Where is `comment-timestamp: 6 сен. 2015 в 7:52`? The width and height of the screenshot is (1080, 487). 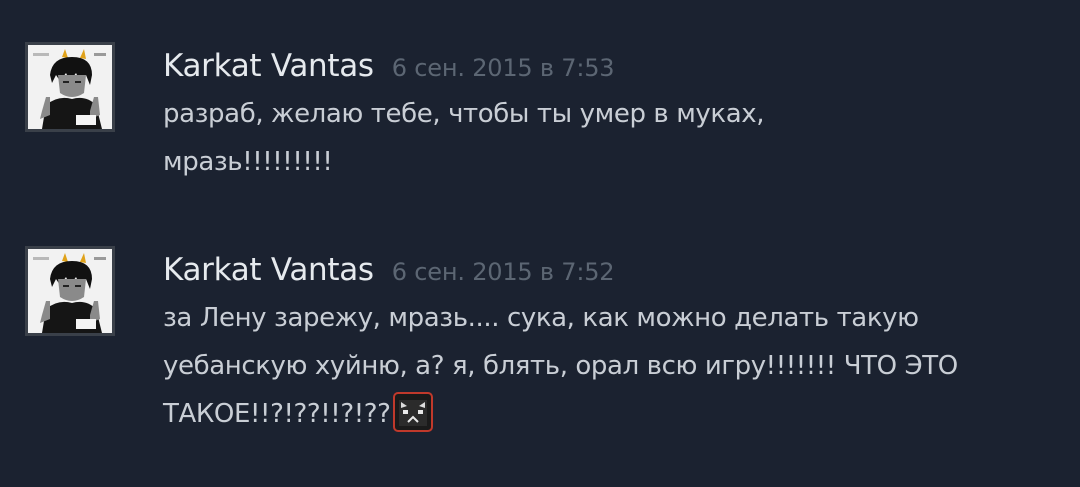 comment-timestamp: 6 сен. 2015 в 7:52 is located at coordinates (503, 272).